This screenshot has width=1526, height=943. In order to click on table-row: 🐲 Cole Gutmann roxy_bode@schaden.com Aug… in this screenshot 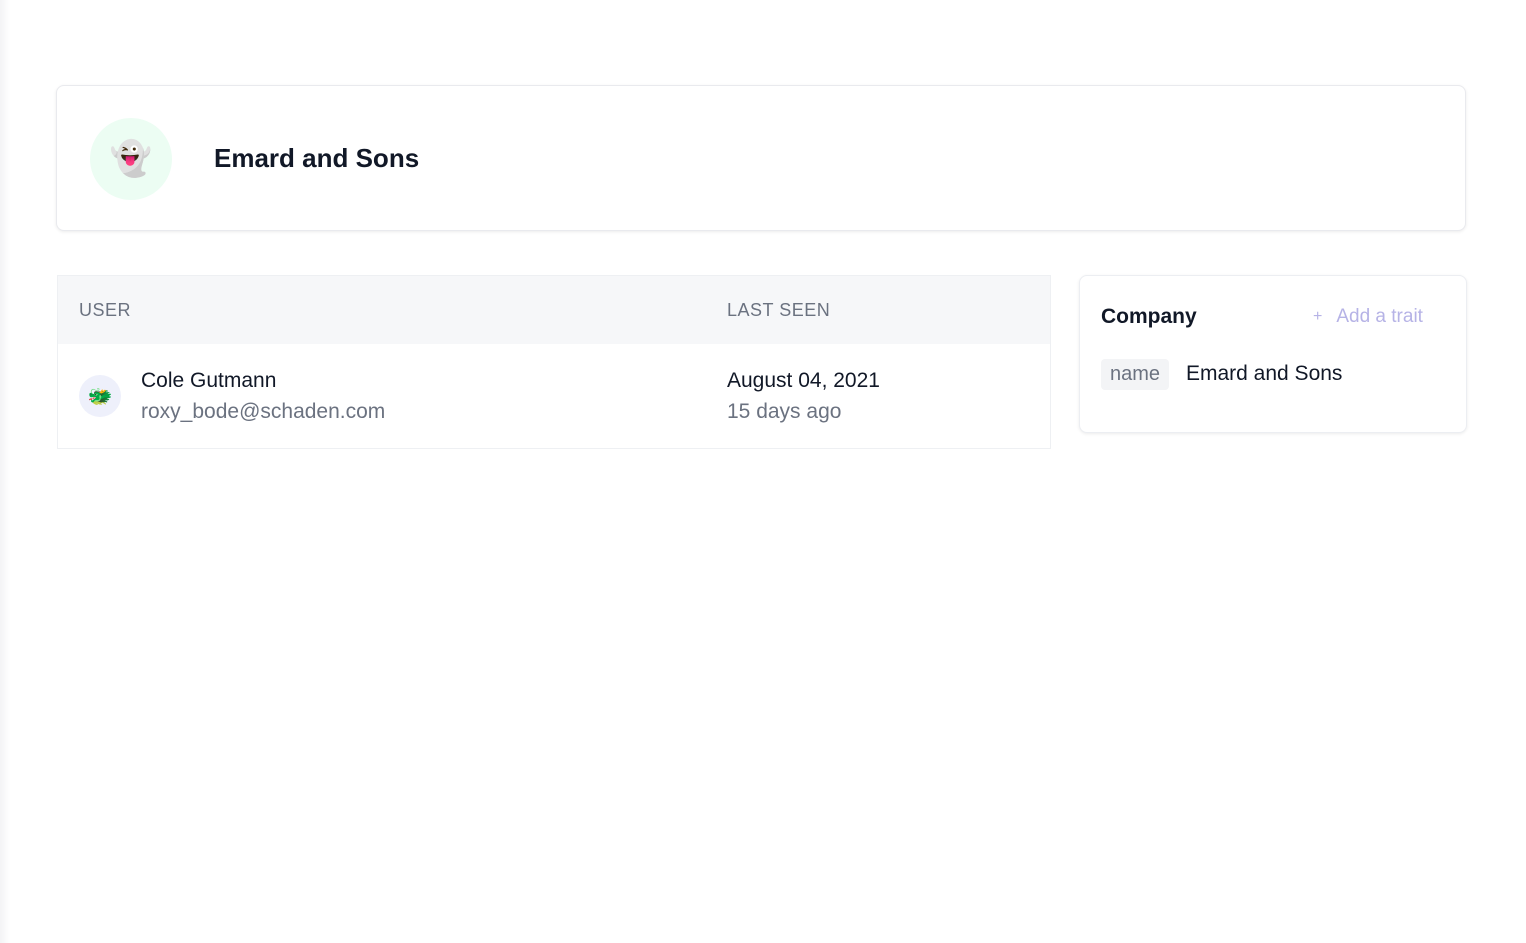, I will do `click(554, 396)`.